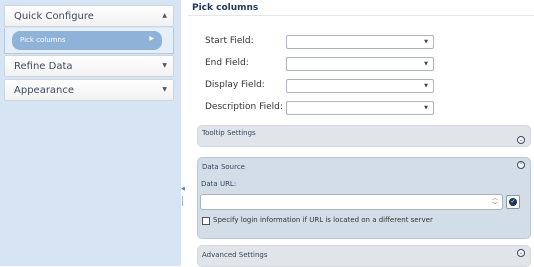 The image size is (534, 267). Describe the element at coordinates (89, 66) in the screenshot. I see `section-refine-data: Refine Data ▼` at that location.